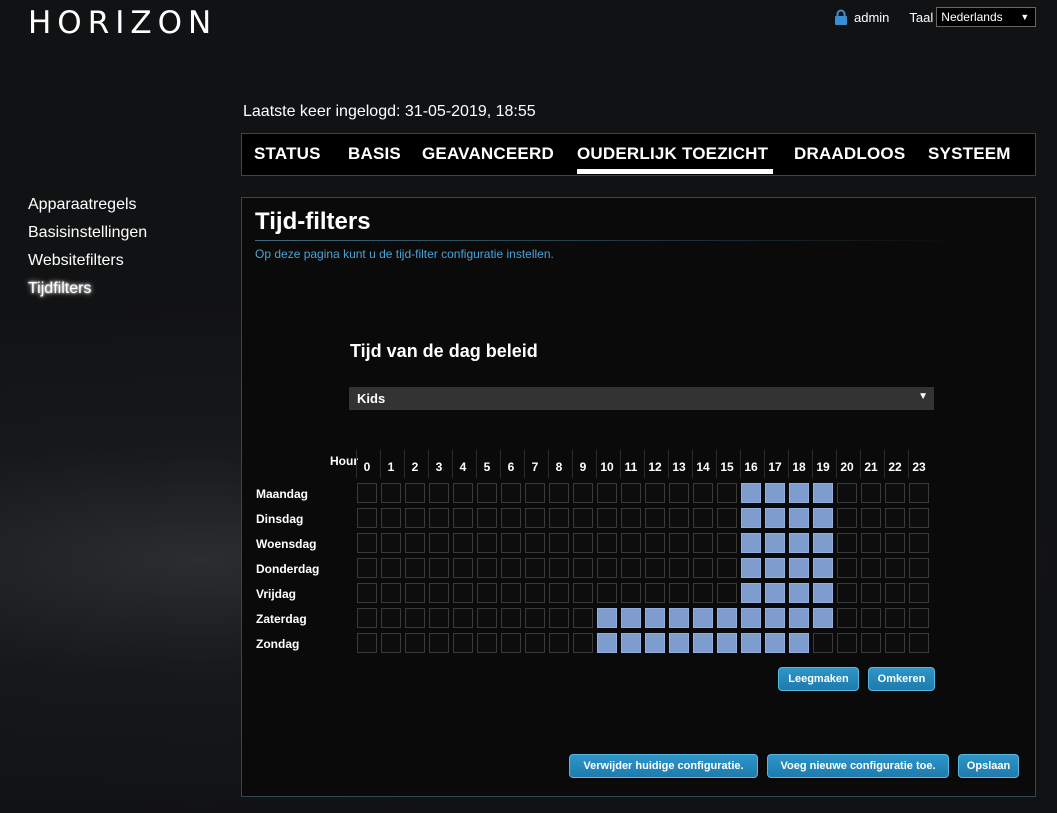 Image resolution: width=1057 pixels, height=813 pixels. I want to click on sidebar-item-tijdfilters: Tijdfilters, so click(87, 294).